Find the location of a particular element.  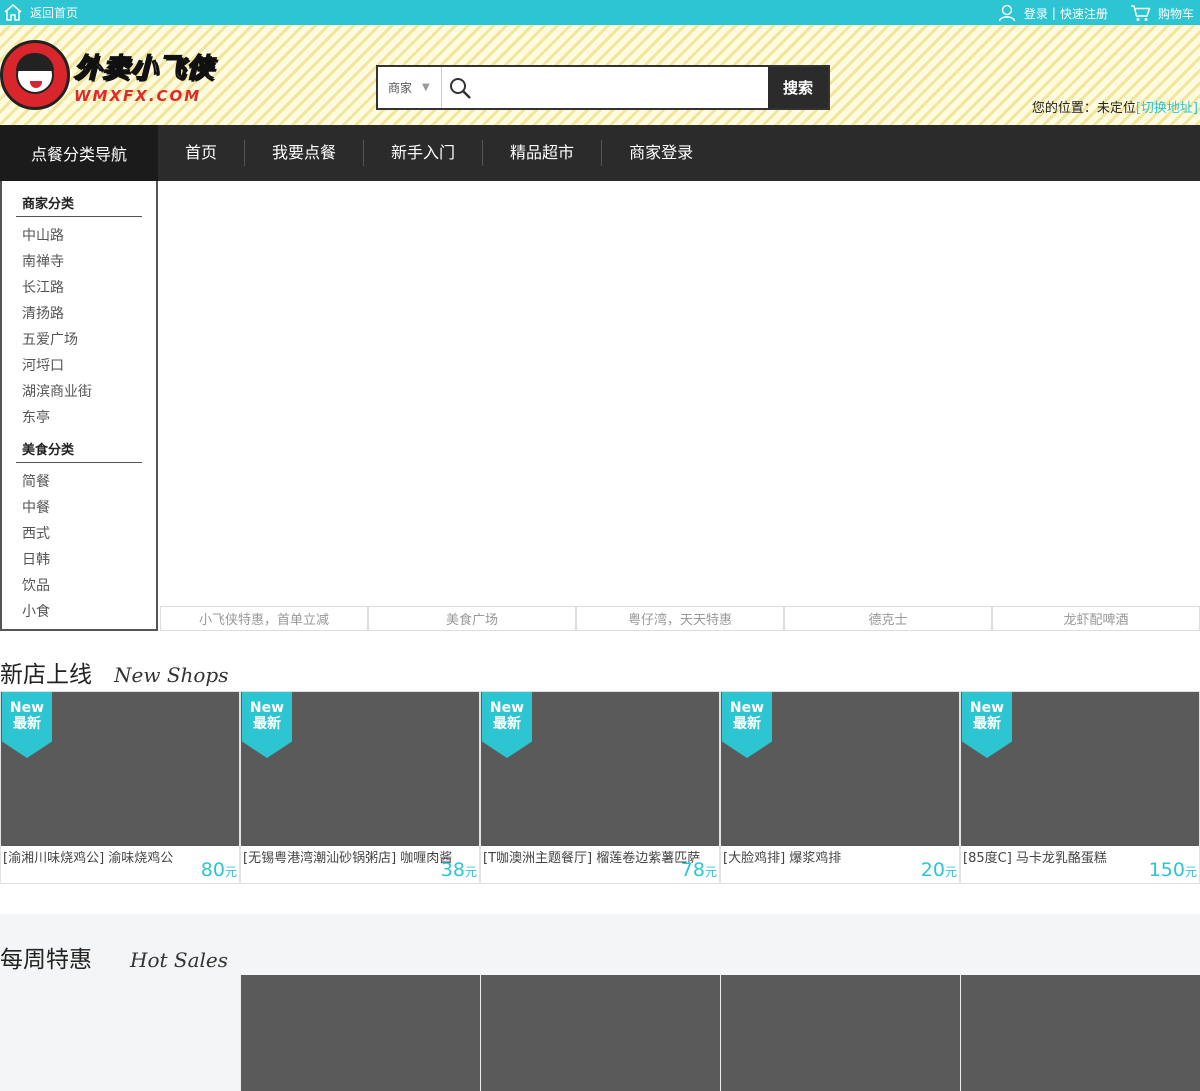

banner-tab: 小飞侠特惠，首单立减 is located at coordinates (264, 618).